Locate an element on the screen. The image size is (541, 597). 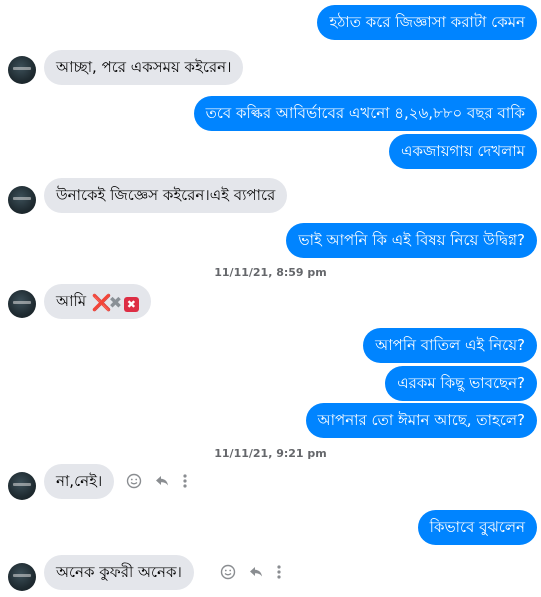
timestamp: 11/11/21, 9:21 pm is located at coordinates (270, 453).